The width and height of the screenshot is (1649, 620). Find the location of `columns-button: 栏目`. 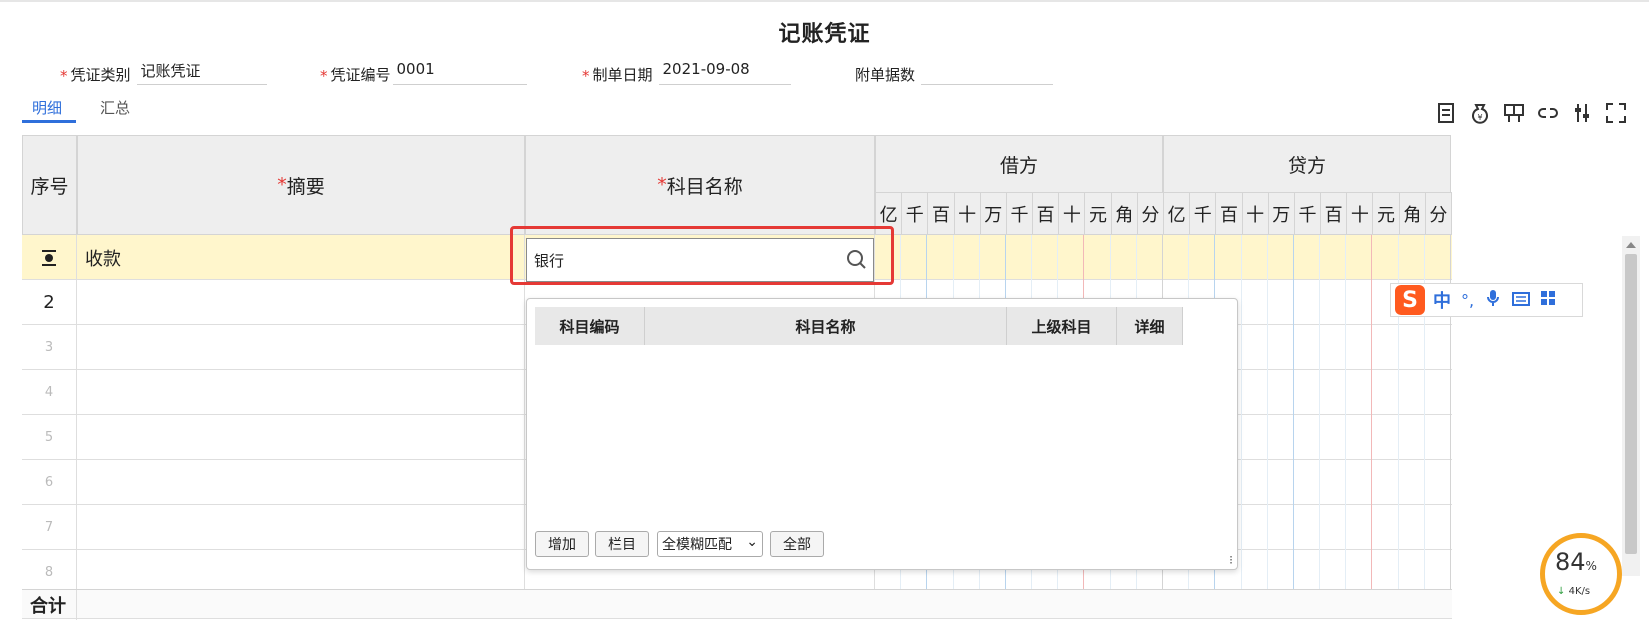

columns-button: 栏目 is located at coordinates (622, 544).